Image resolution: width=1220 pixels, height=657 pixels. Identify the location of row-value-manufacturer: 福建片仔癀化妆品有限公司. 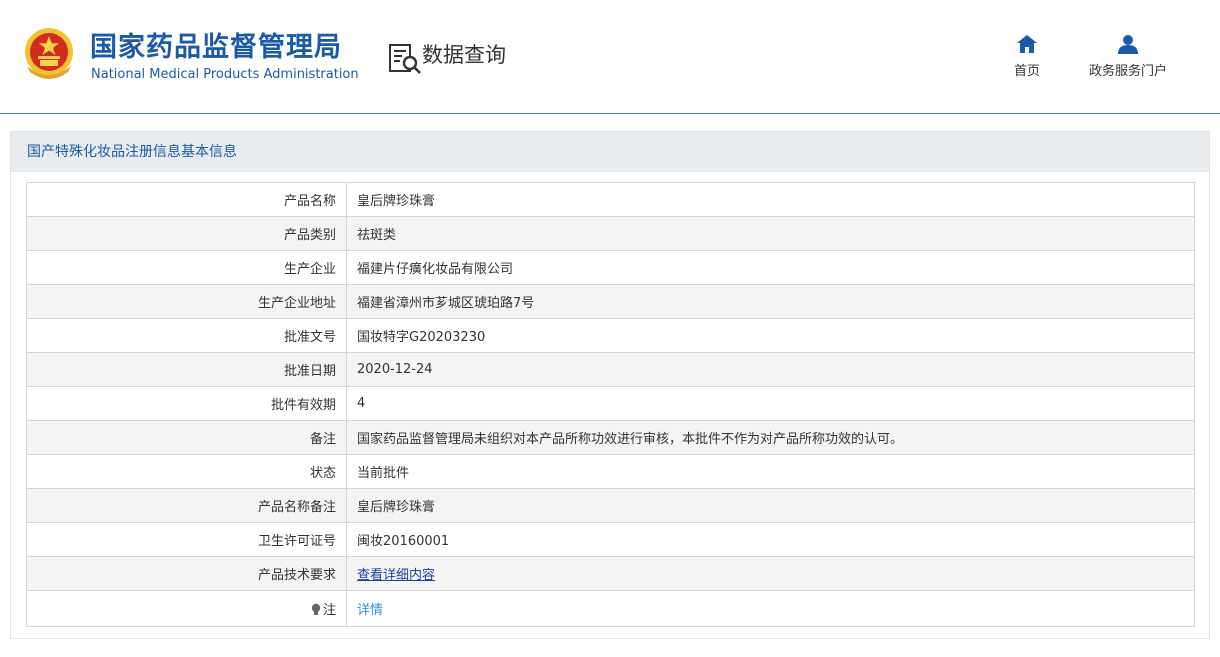
(770, 267).